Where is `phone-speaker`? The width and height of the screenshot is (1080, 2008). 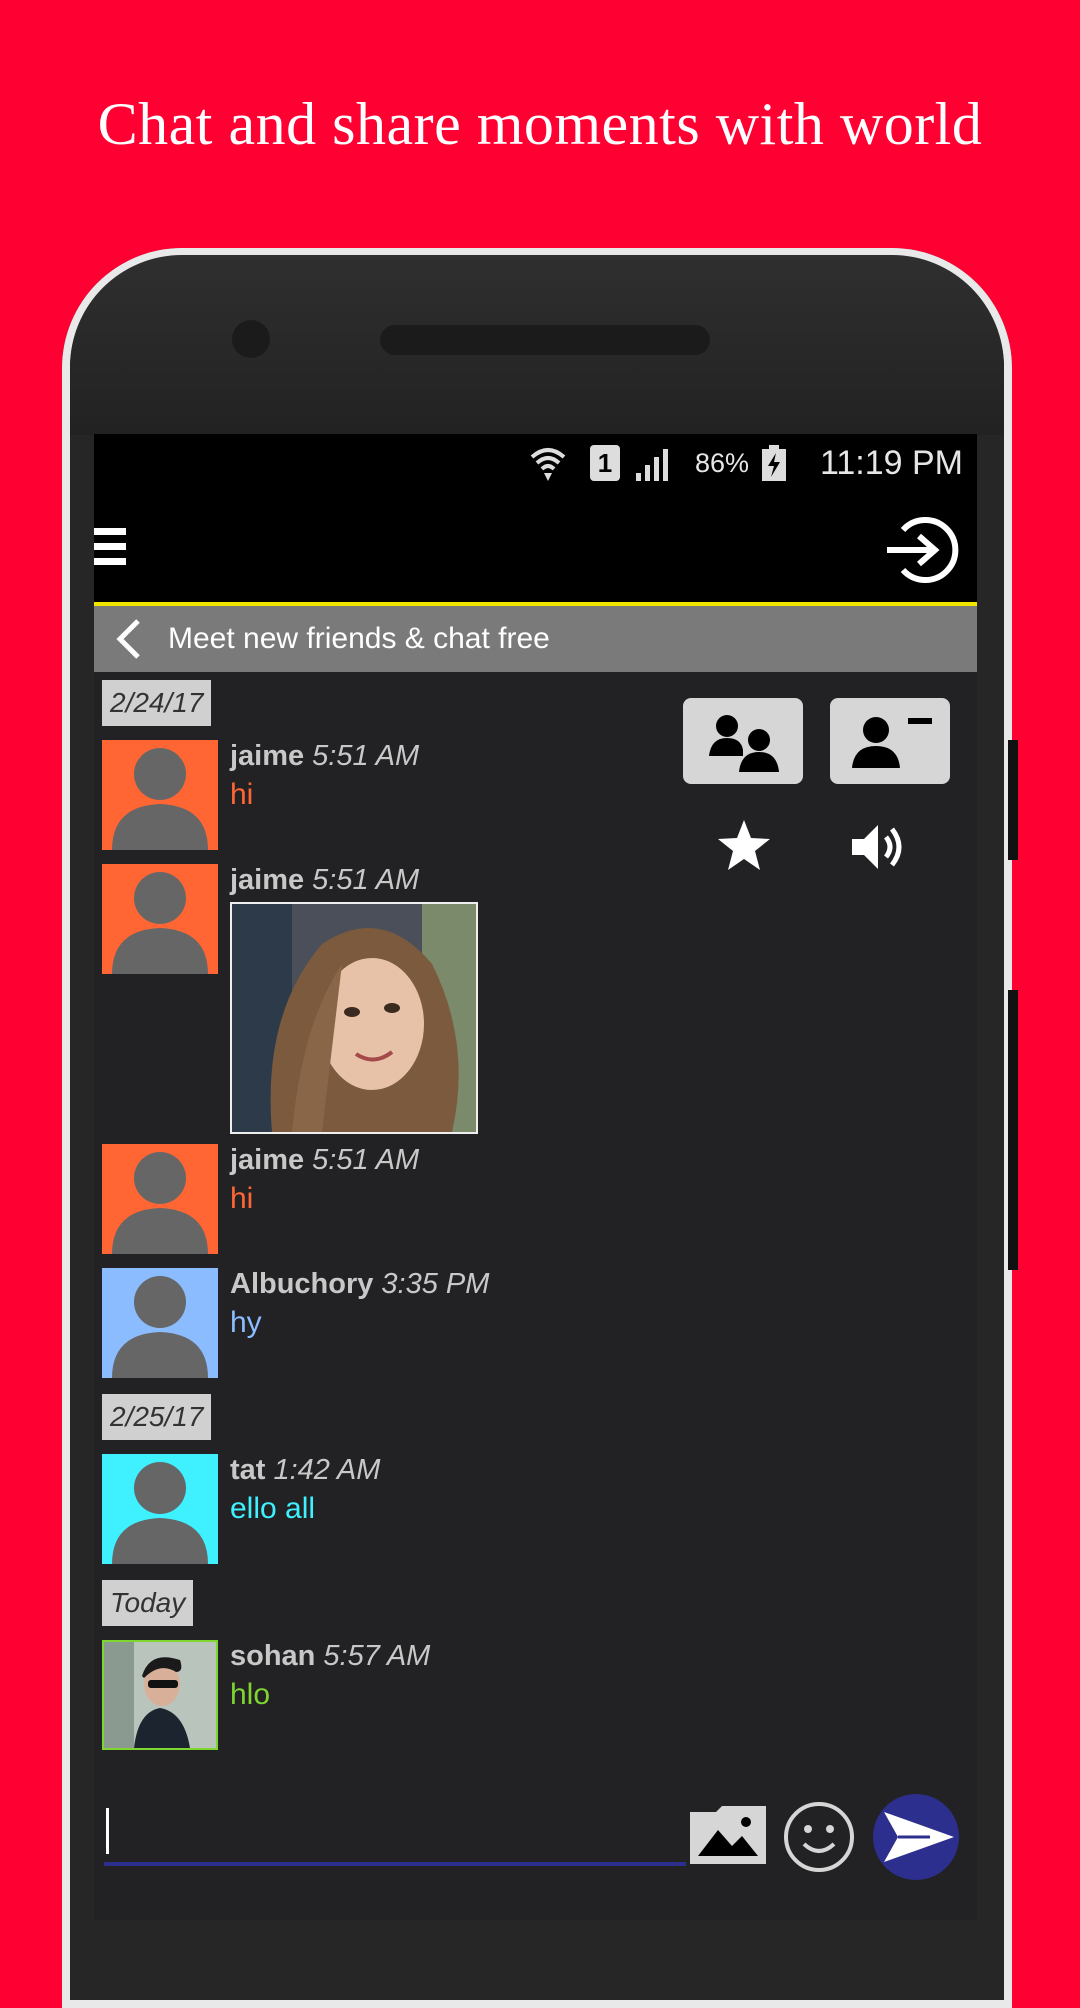
phone-speaker is located at coordinates (545, 340).